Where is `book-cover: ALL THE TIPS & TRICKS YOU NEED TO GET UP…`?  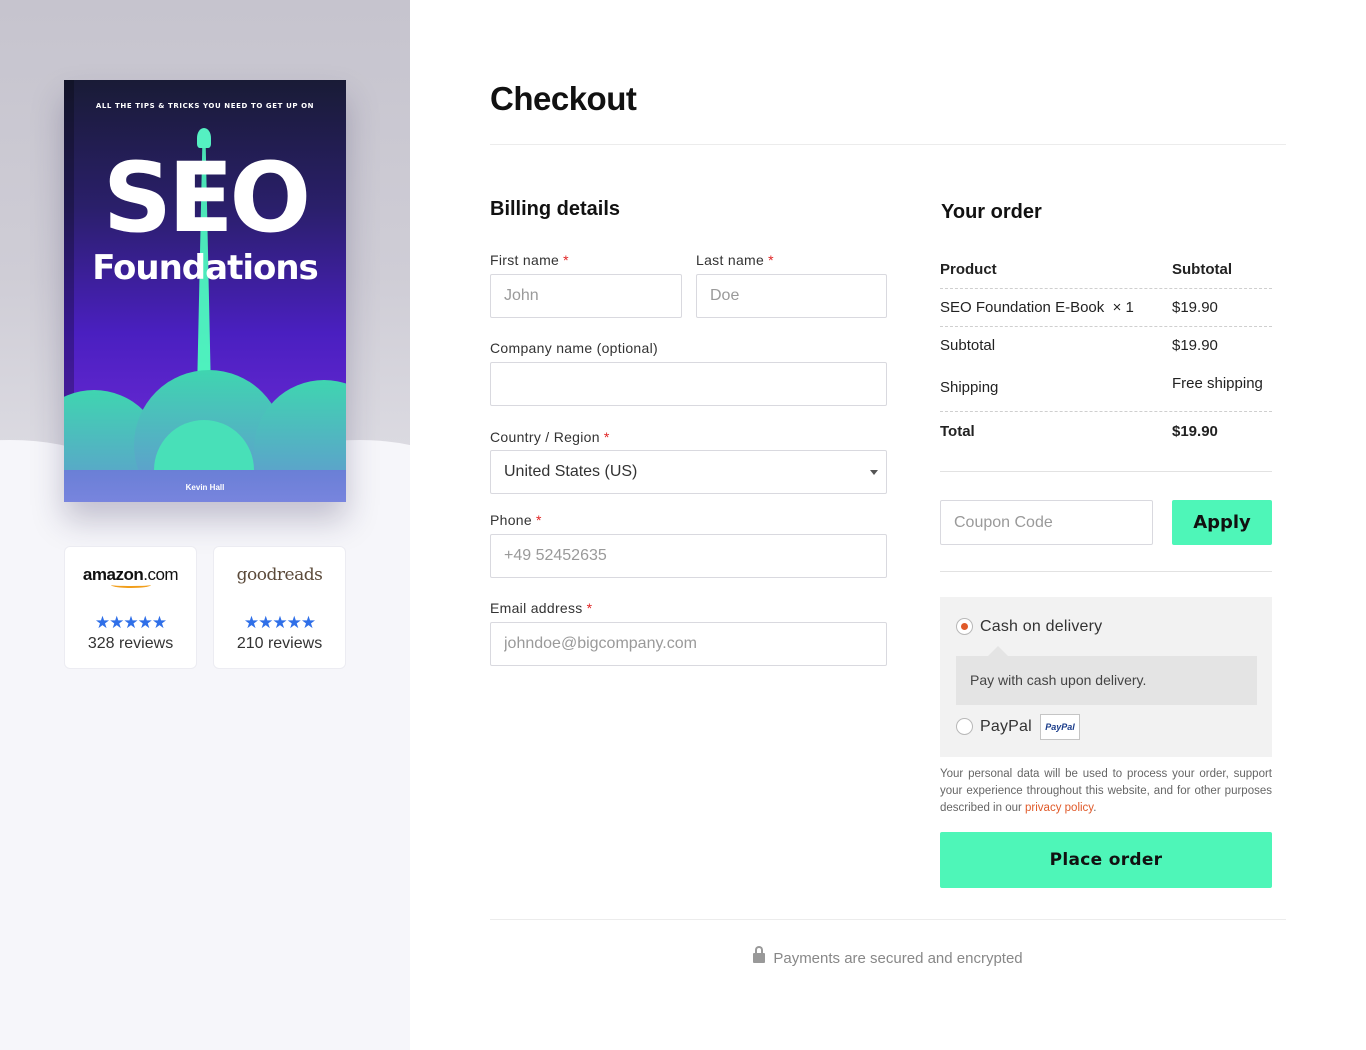 book-cover: ALL THE TIPS & TRICKS YOU NEED TO GET UP… is located at coordinates (205, 291).